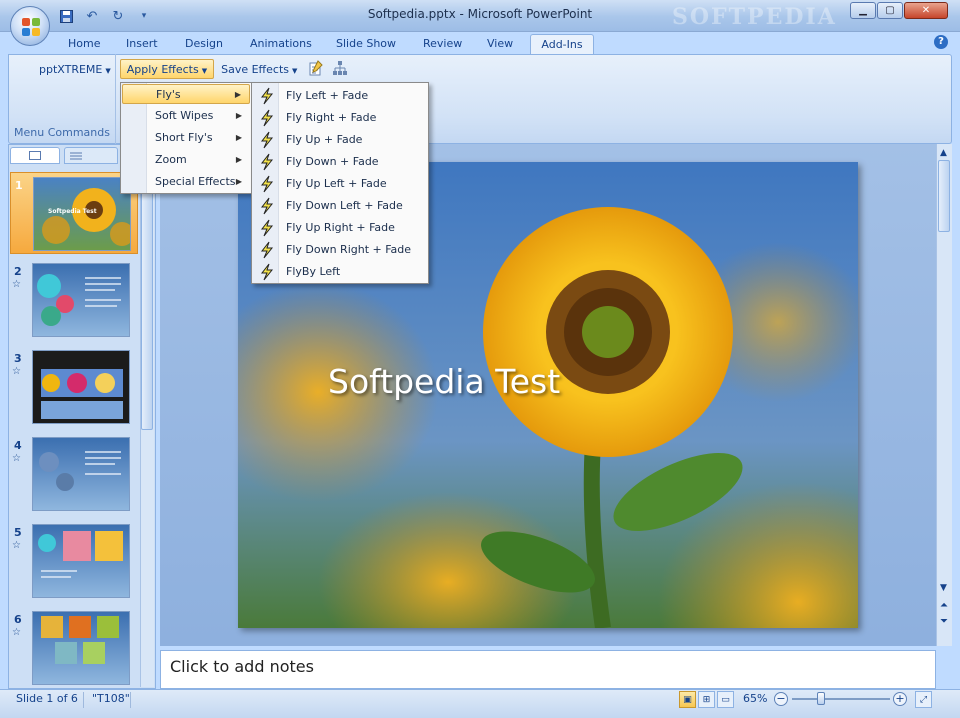 The image size is (960, 718). Describe the element at coordinates (62, 132) in the screenshot. I see `group-label: Menu Commands` at that location.